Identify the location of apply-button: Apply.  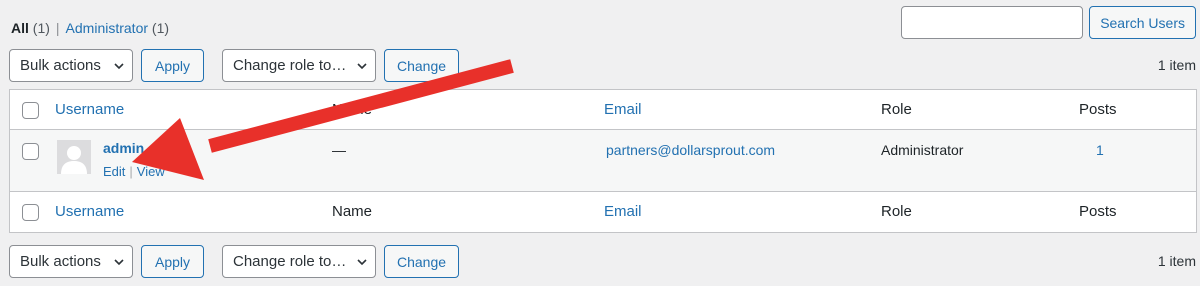
(172, 65).